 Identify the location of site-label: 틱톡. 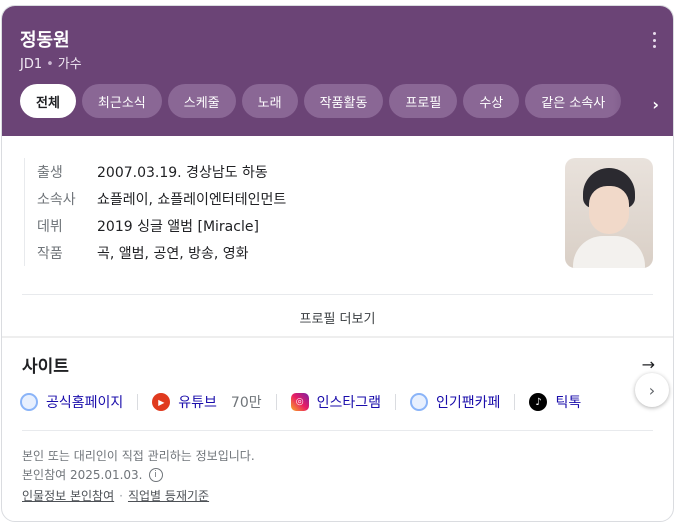
(568, 403).